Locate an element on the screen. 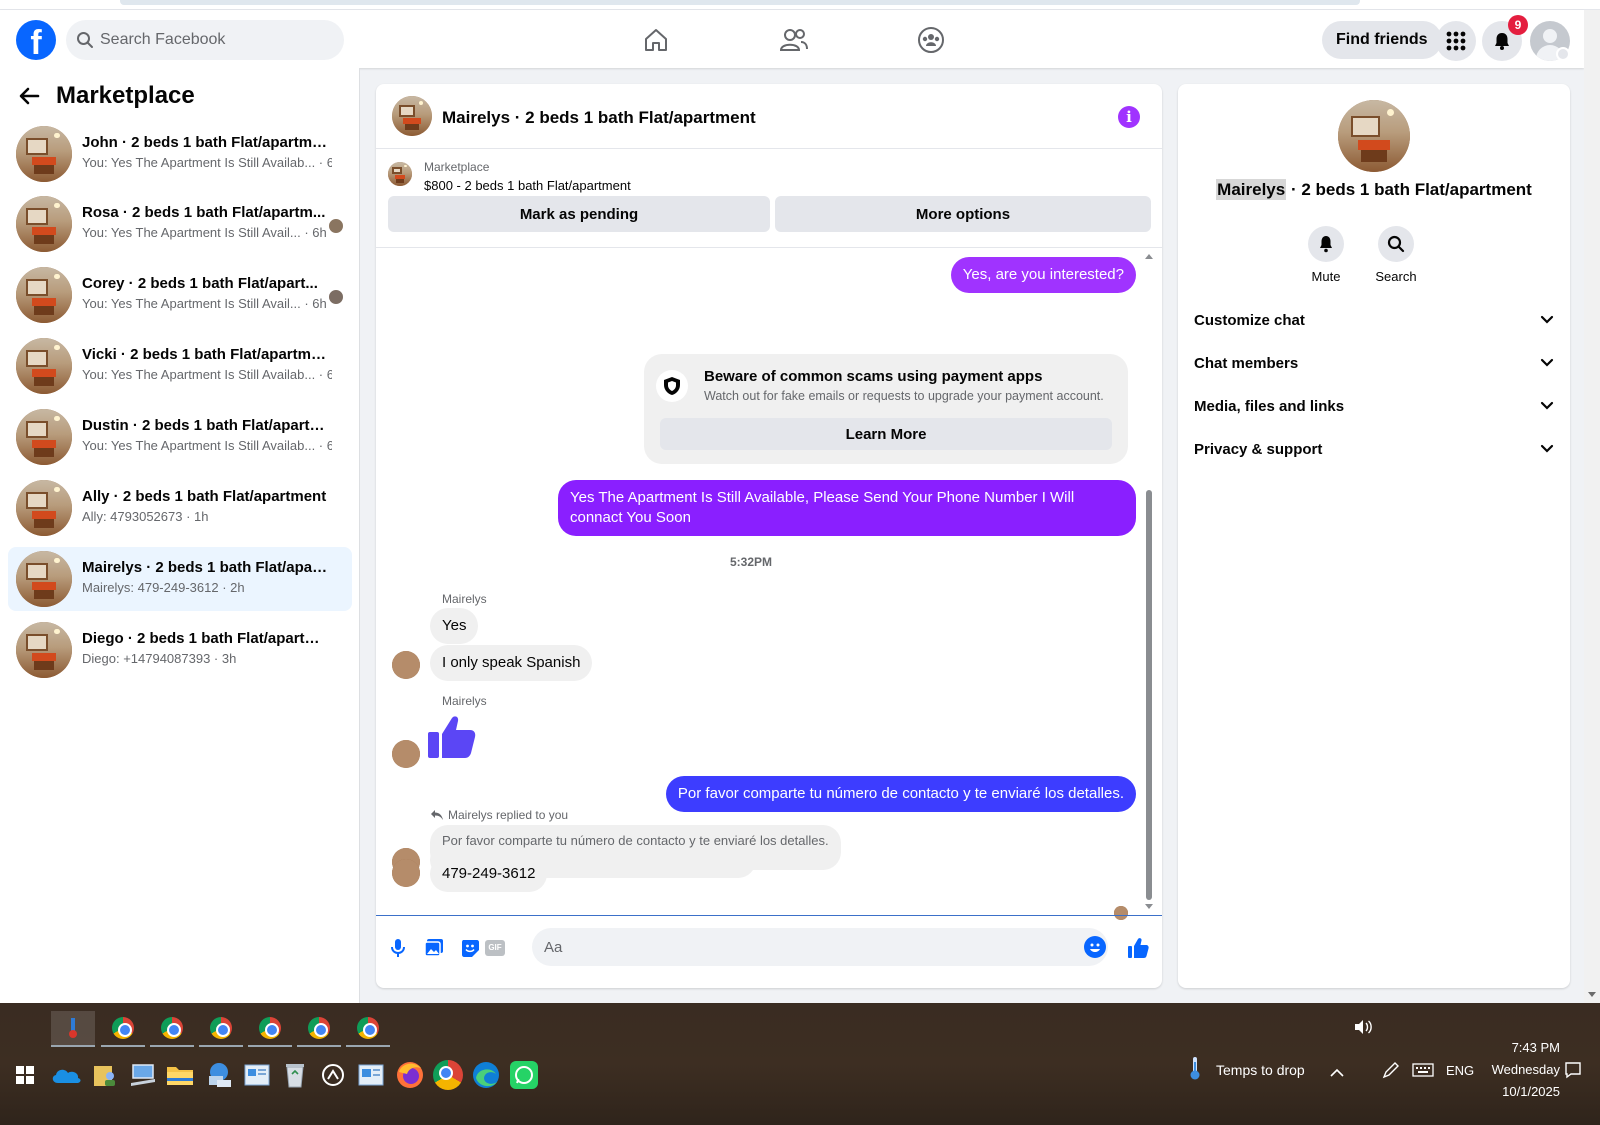  emoji-icon is located at coordinates (1095, 947).